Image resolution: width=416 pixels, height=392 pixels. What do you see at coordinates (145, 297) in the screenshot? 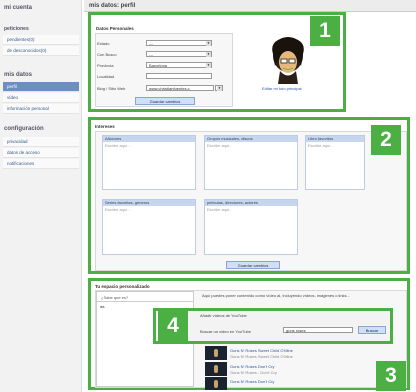
I see `custom-side-label: ¿Sabe que es?` at bounding box center [145, 297].